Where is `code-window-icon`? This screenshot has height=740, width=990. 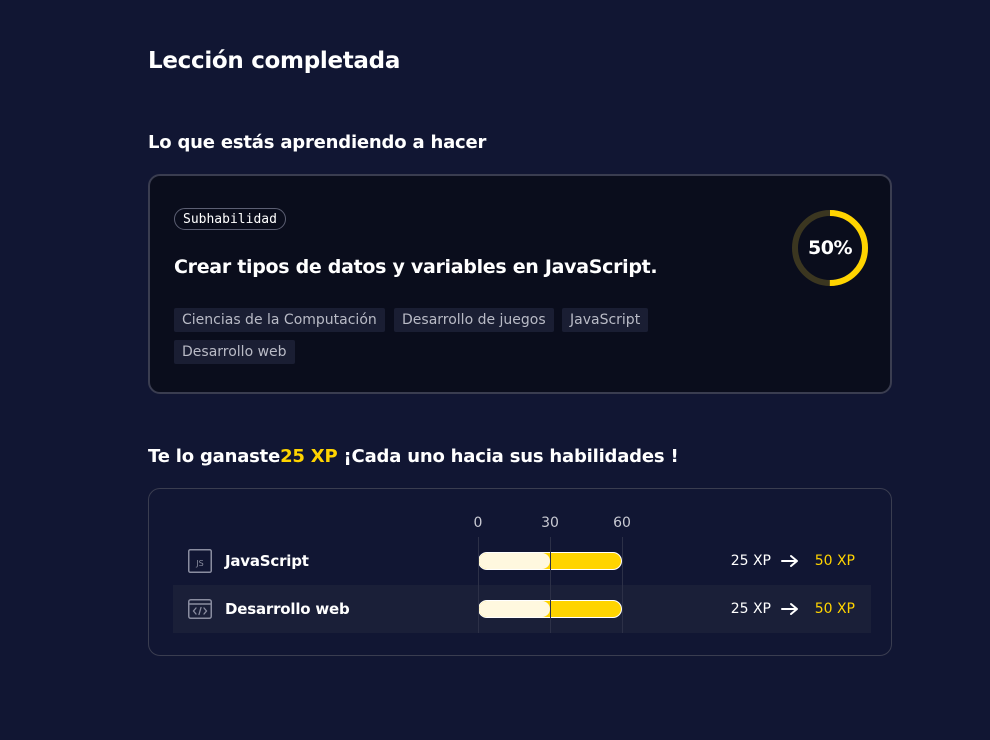 code-window-icon is located at coordinates (200, 609).